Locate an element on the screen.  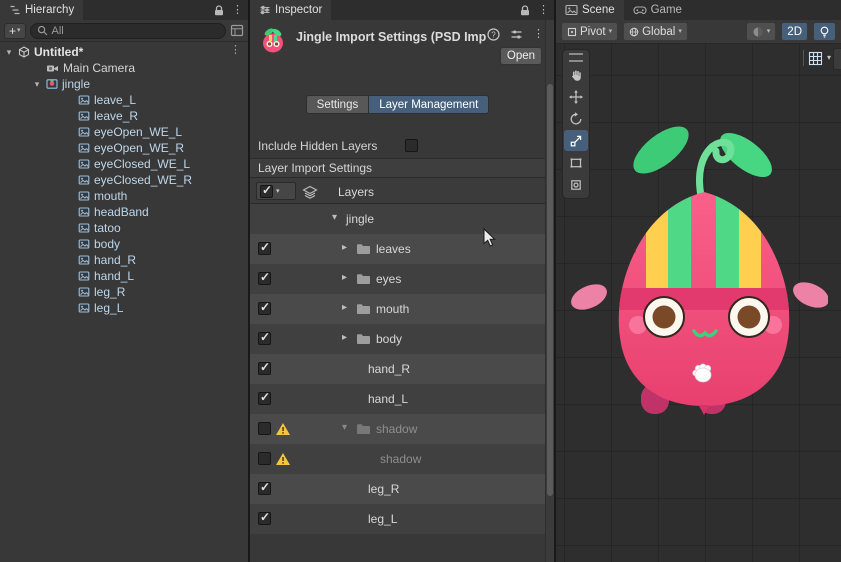
search-filter-icon is located at coordinates (237, 30).